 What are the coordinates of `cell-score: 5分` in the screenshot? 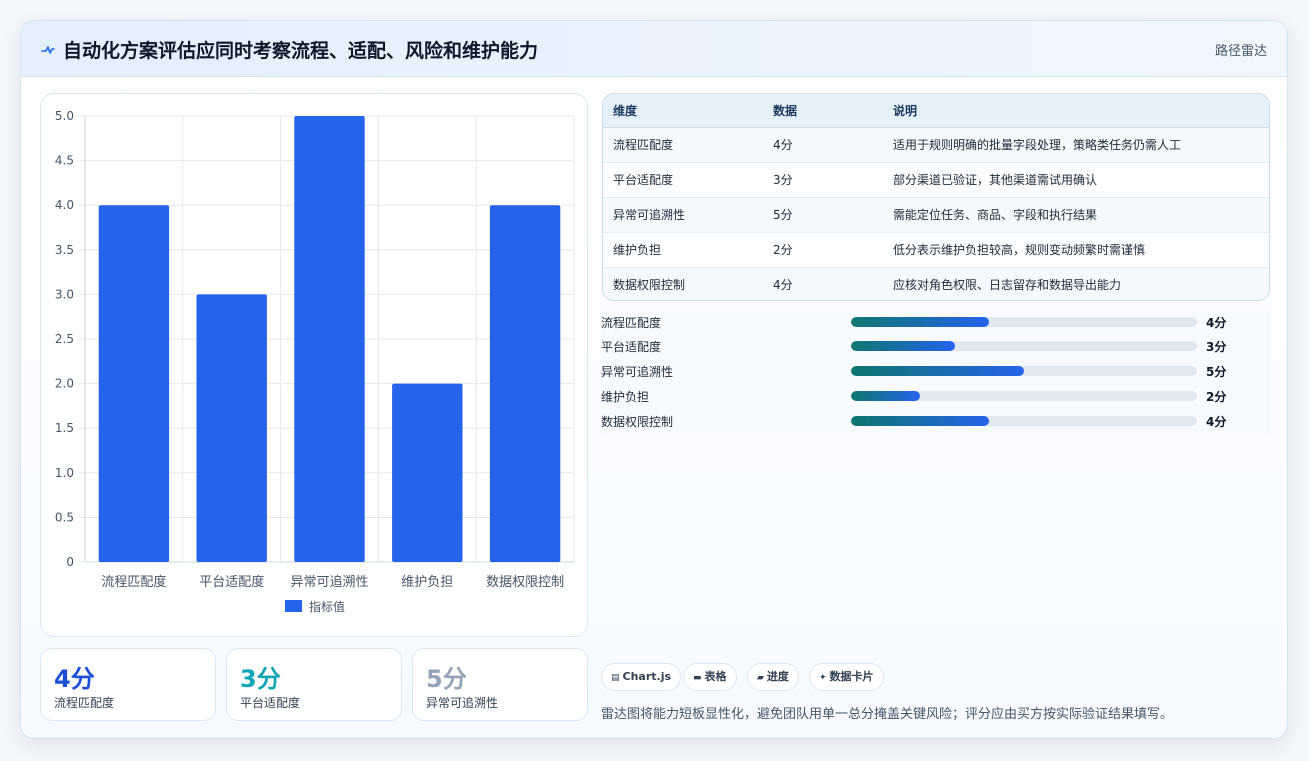 It's located at (783, 215).